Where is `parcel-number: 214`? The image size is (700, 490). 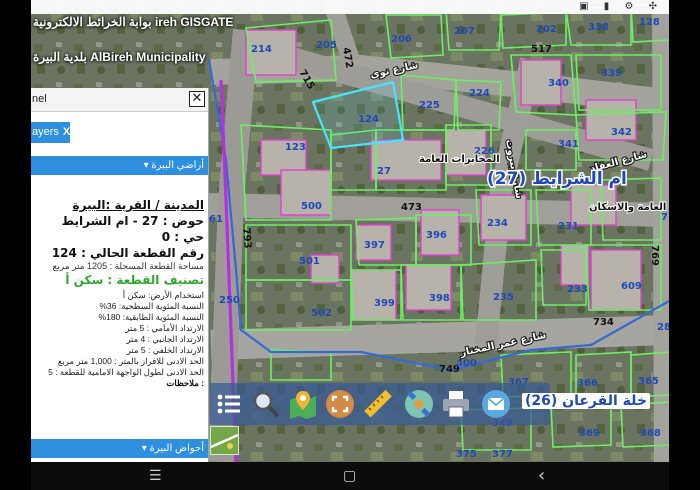 parcel-number: 214 is located at coordinates (261, 49).